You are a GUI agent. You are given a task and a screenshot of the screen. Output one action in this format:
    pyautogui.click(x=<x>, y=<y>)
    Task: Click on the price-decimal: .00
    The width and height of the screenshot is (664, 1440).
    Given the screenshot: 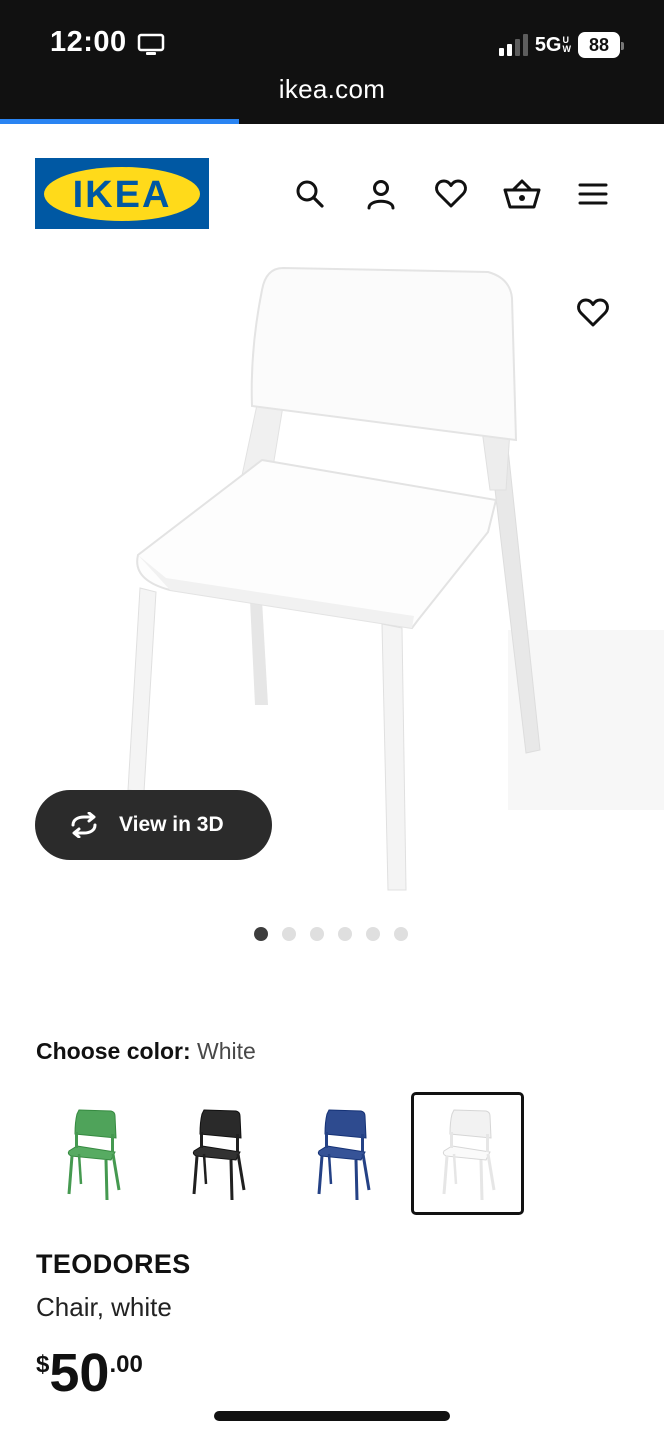 What is the action you would take?
    pyautogui.click(x=126, y=1364)
    